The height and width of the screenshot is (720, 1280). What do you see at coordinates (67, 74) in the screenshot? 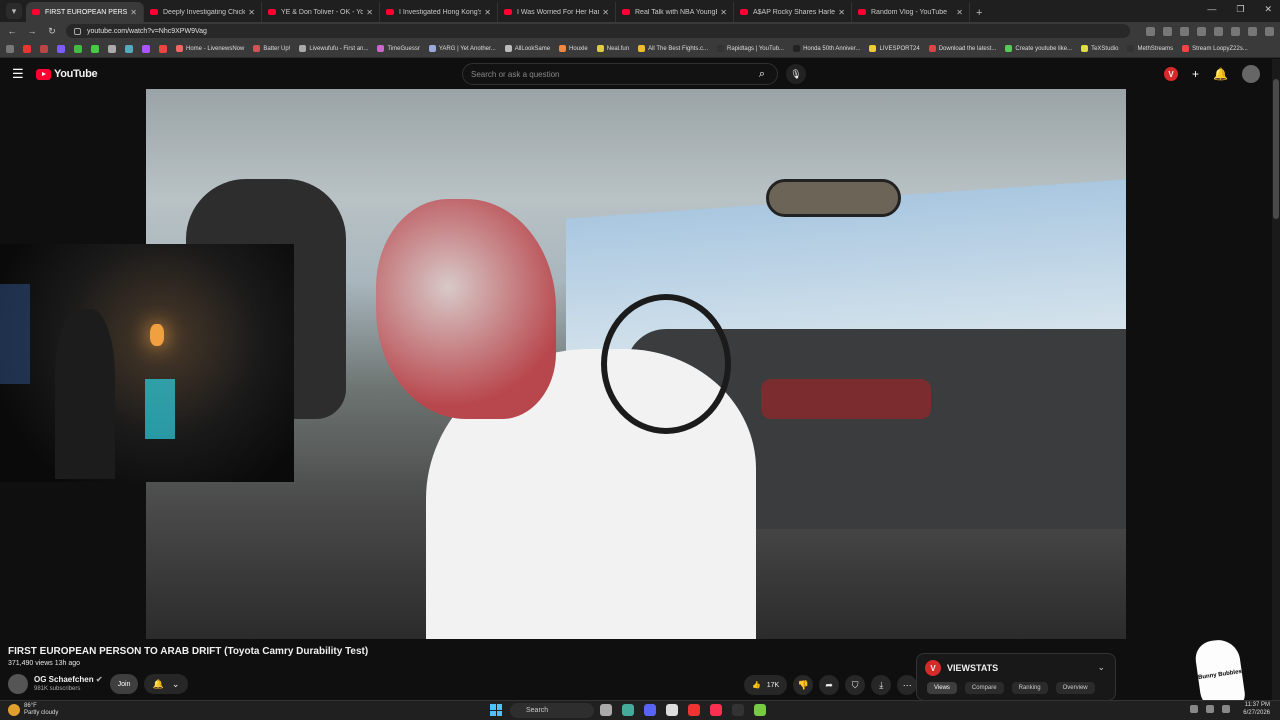
I see `youtube-logo: YouTube` at bounding box center [67, 74].